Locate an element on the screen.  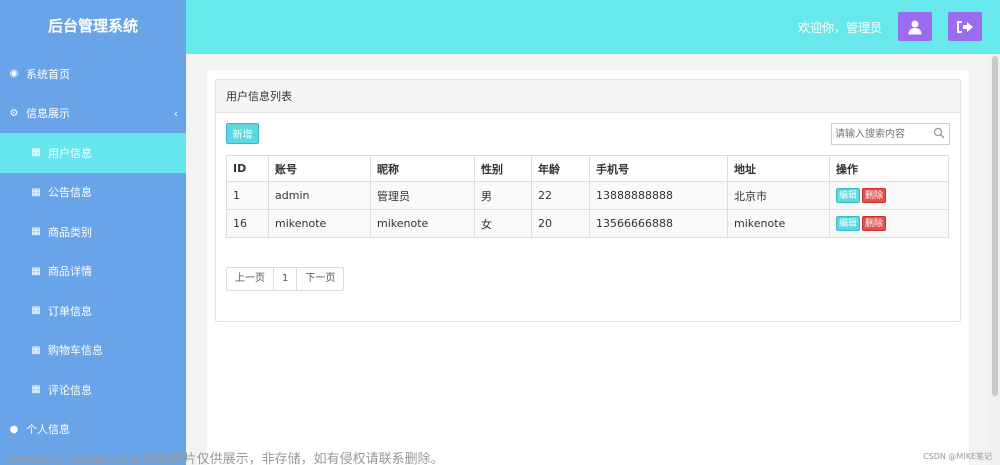
search-box is located at coordinates (890, 134).